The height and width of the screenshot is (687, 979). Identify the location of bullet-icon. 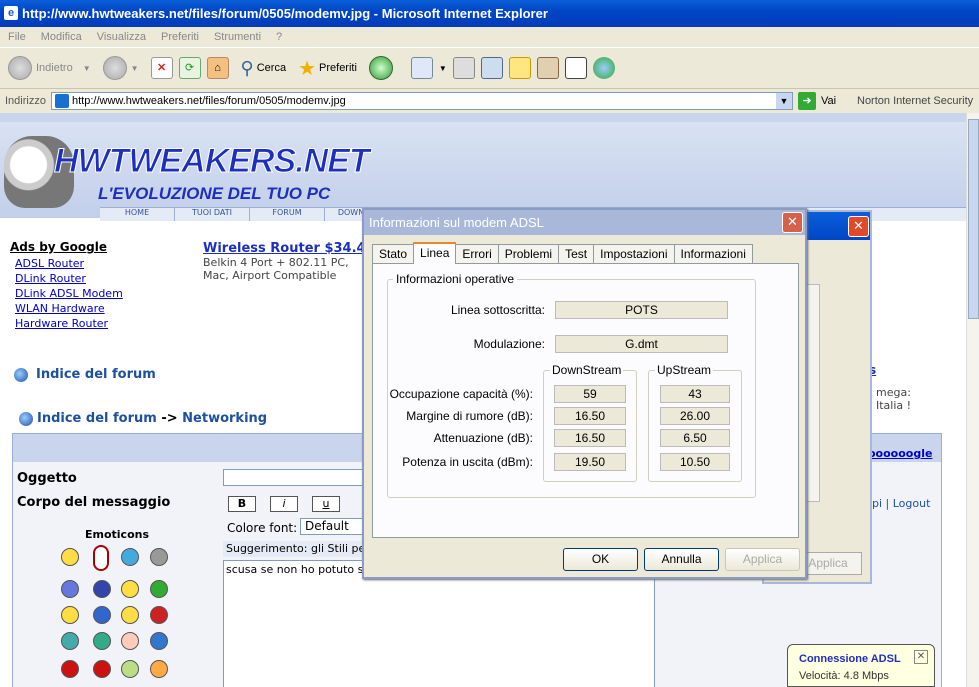
(21, 374).